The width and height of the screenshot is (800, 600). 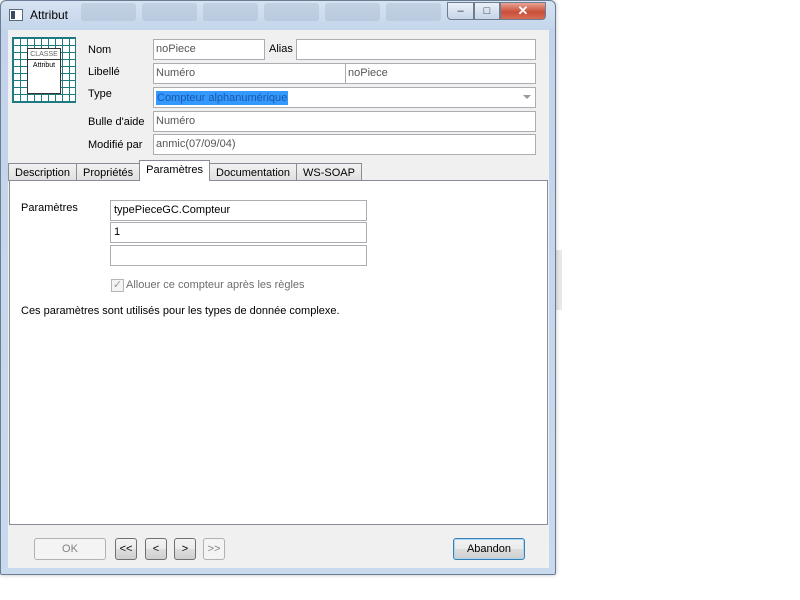 What do you see at coordinates (104, 72) in the screenshot?
I see `libelle-label: Libellé` at bounding box center [104, 72].